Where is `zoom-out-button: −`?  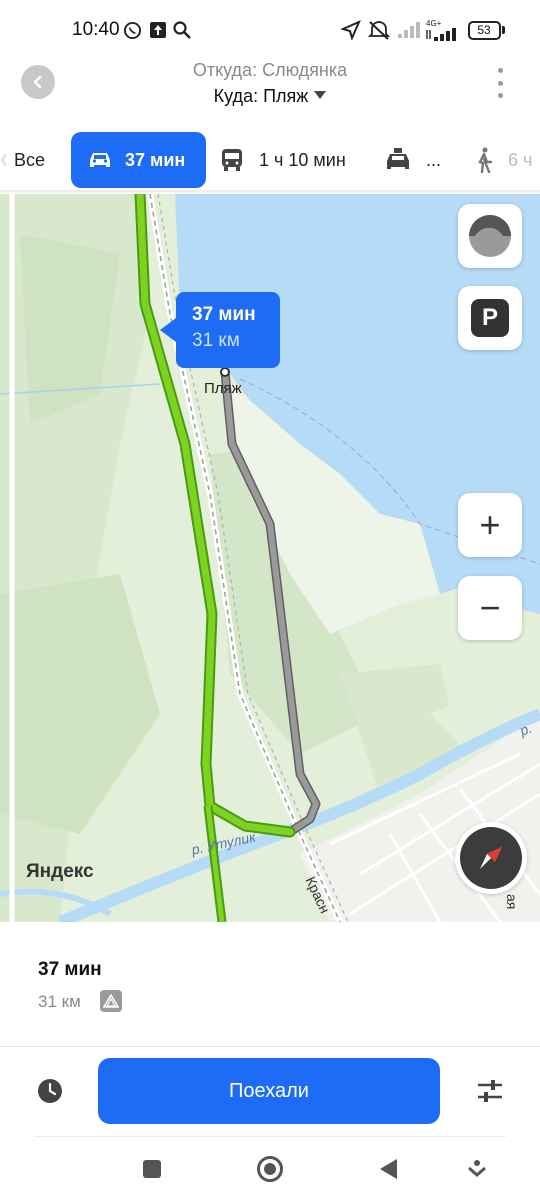 zoom-out-button: − is located at coordinates (490, 608).